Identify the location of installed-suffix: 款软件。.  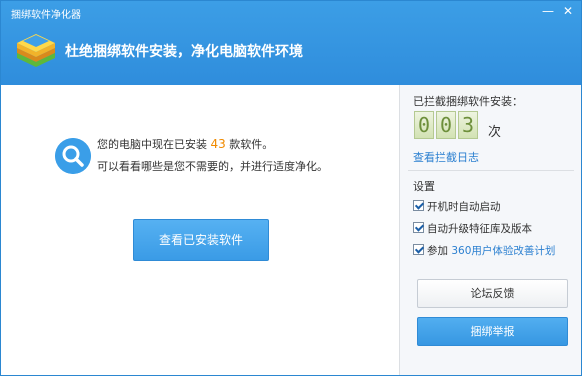
(251, 144).